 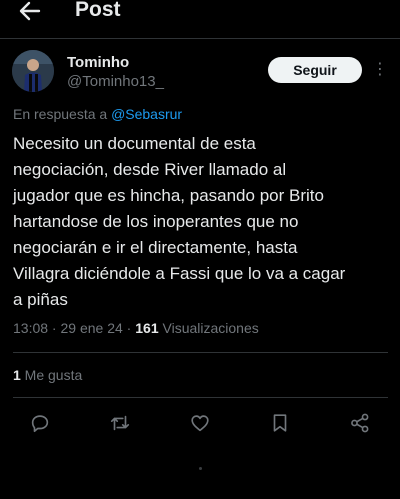 I want to click on likes-label: Me gusta, so click(x=51, y=375).